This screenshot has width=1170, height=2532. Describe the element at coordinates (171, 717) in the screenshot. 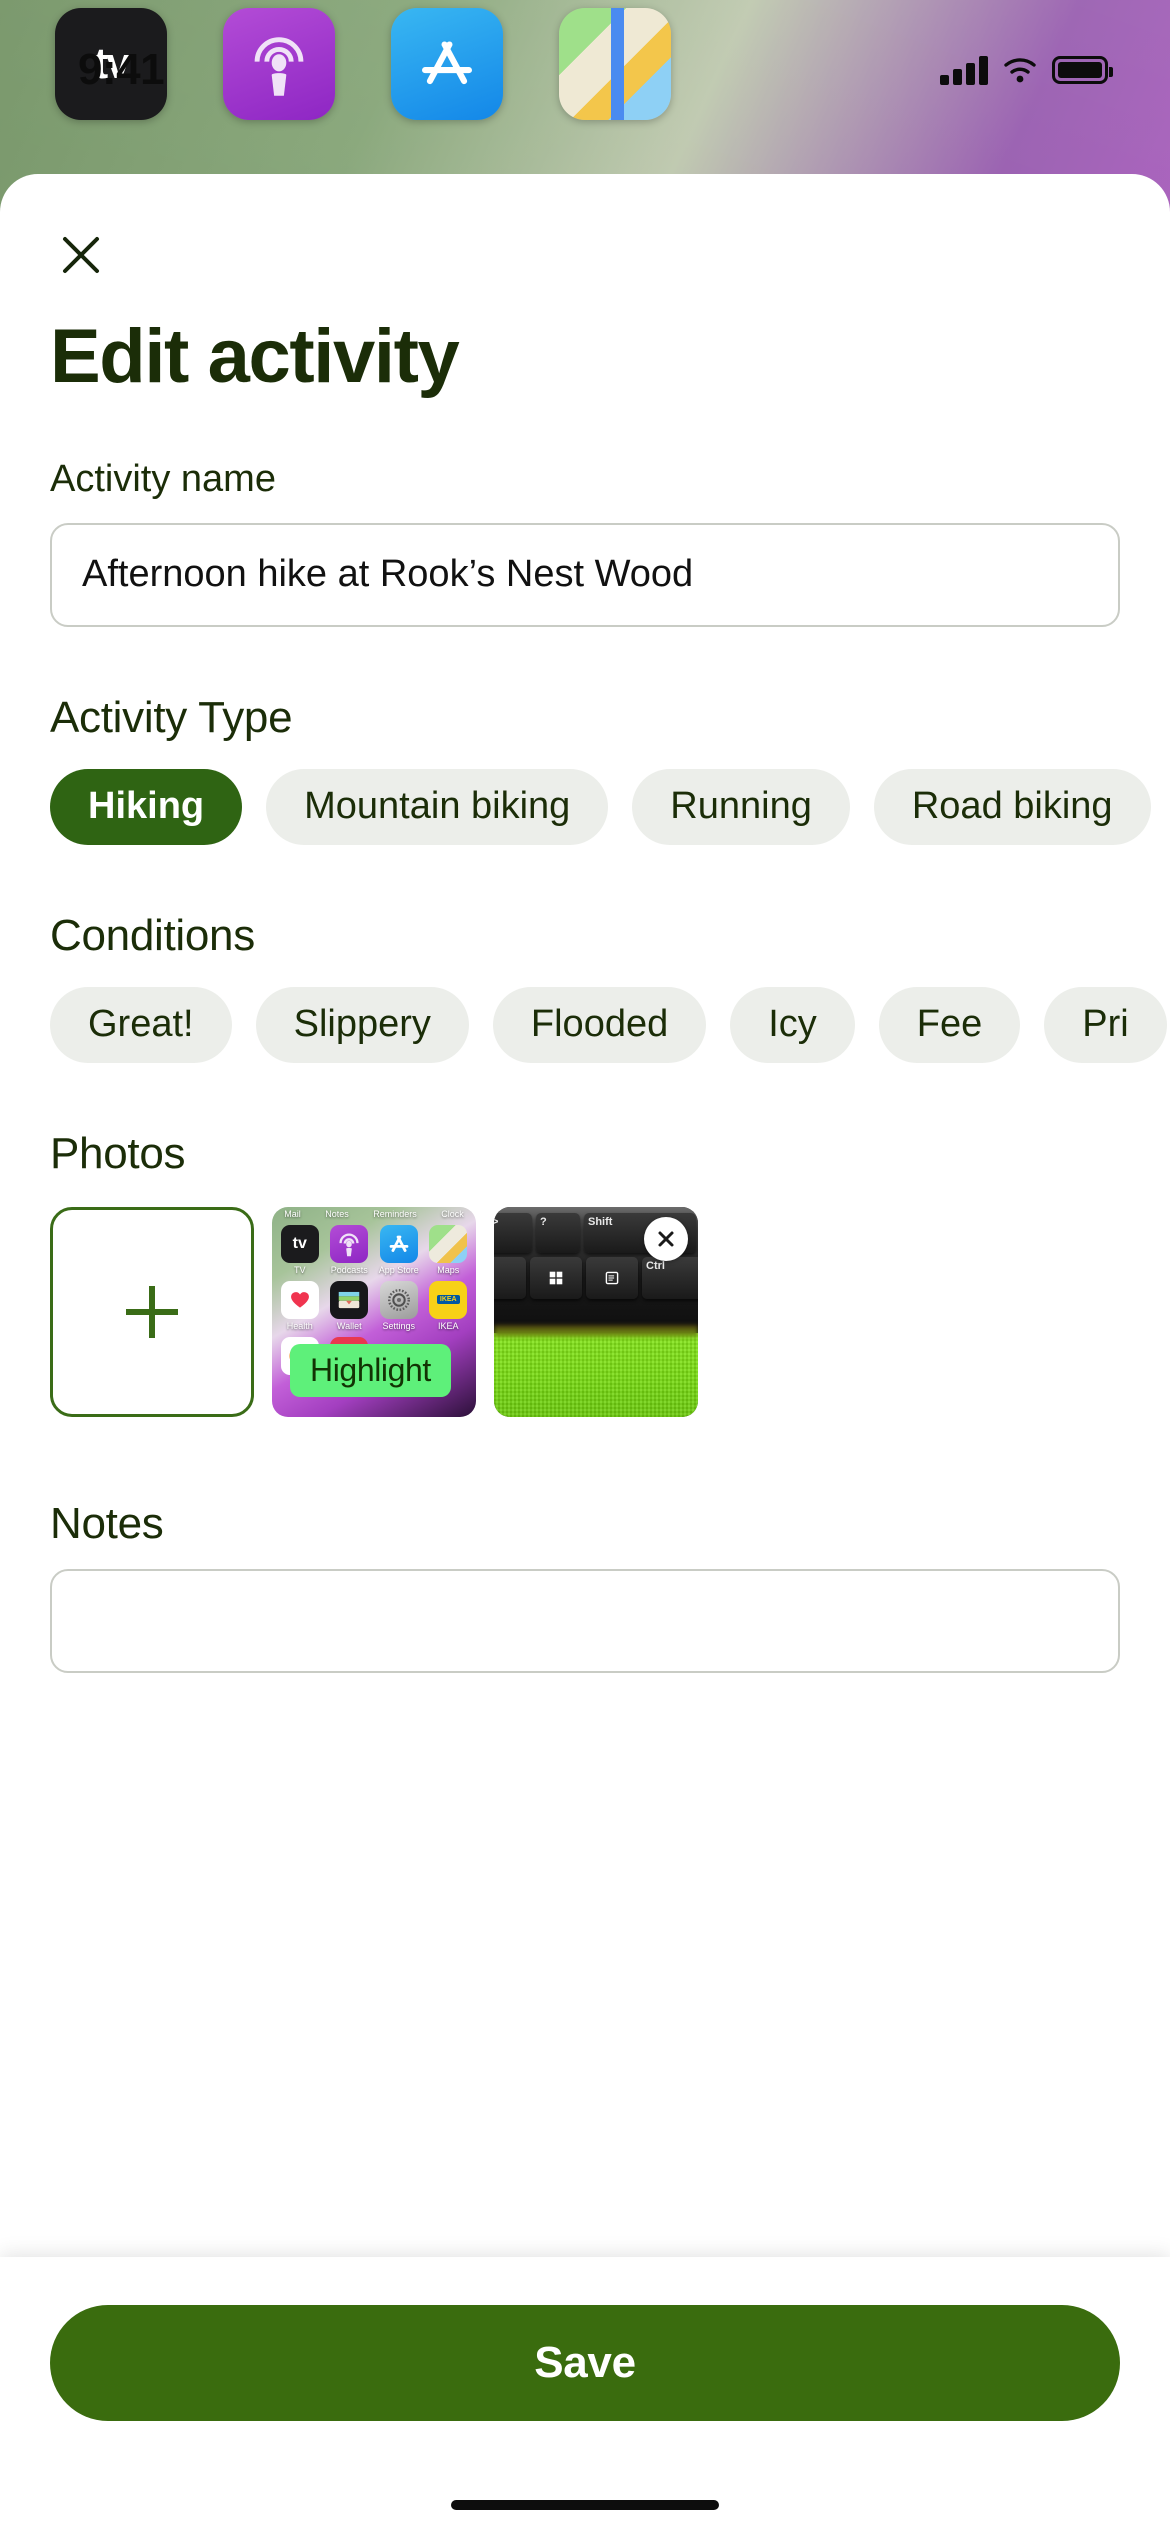

I see `activity-type-label: Activity Type` at that location.